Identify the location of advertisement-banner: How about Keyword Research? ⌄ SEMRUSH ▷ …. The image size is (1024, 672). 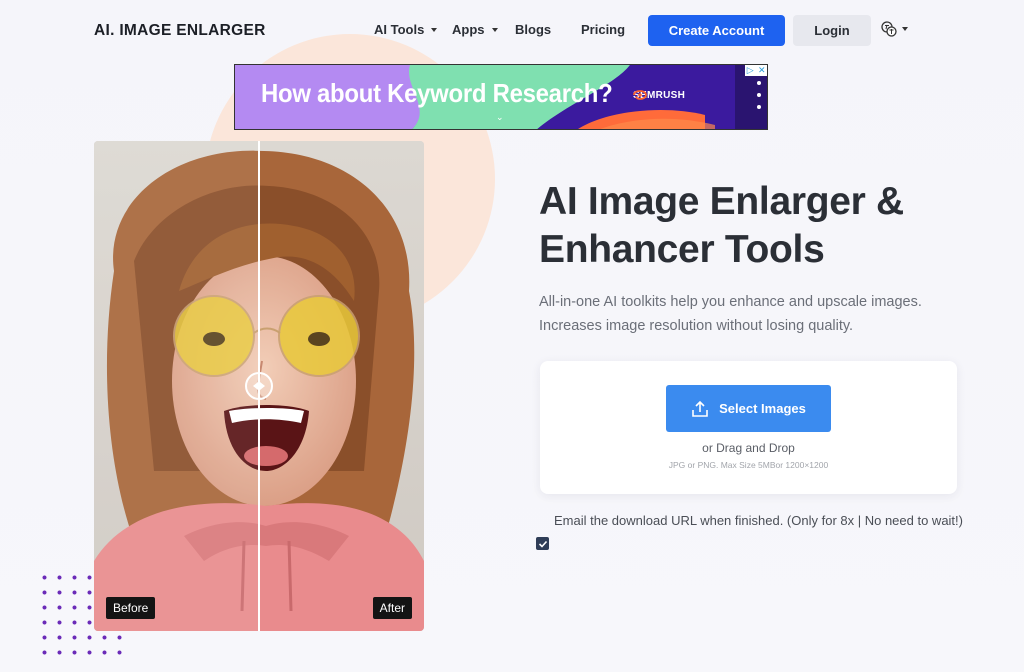
(501, 97).